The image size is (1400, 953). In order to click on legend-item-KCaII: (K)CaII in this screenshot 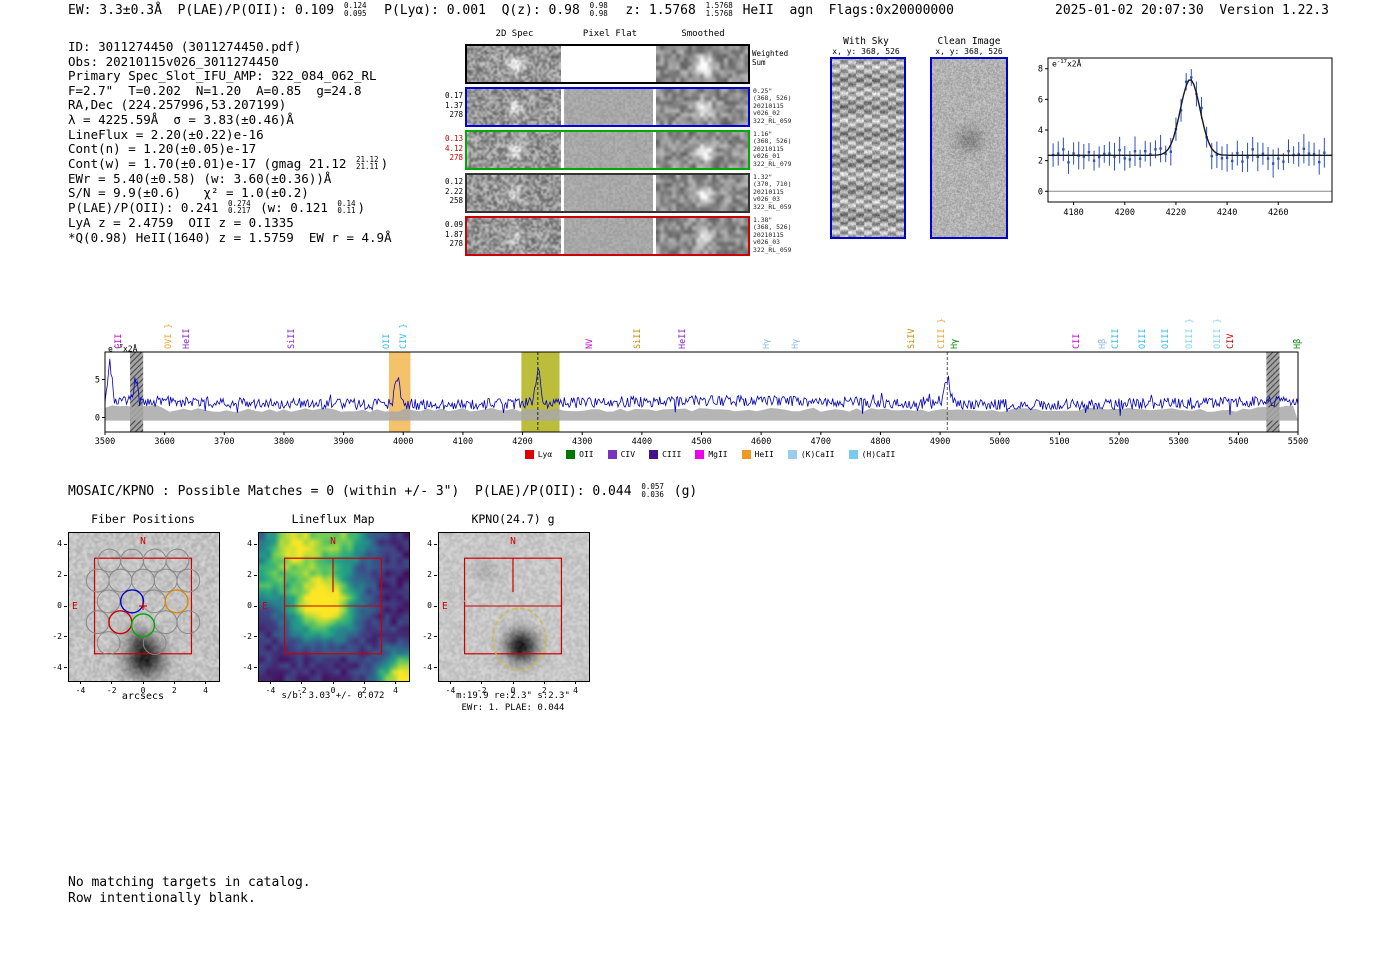, I will do `click(811, 454)`.